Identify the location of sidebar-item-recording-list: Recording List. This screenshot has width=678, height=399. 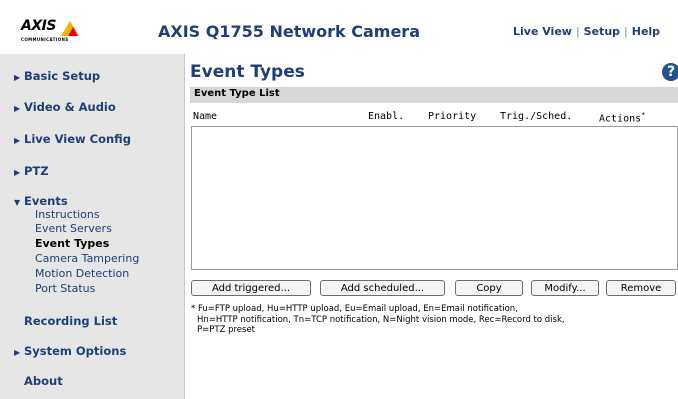
(70, 321).